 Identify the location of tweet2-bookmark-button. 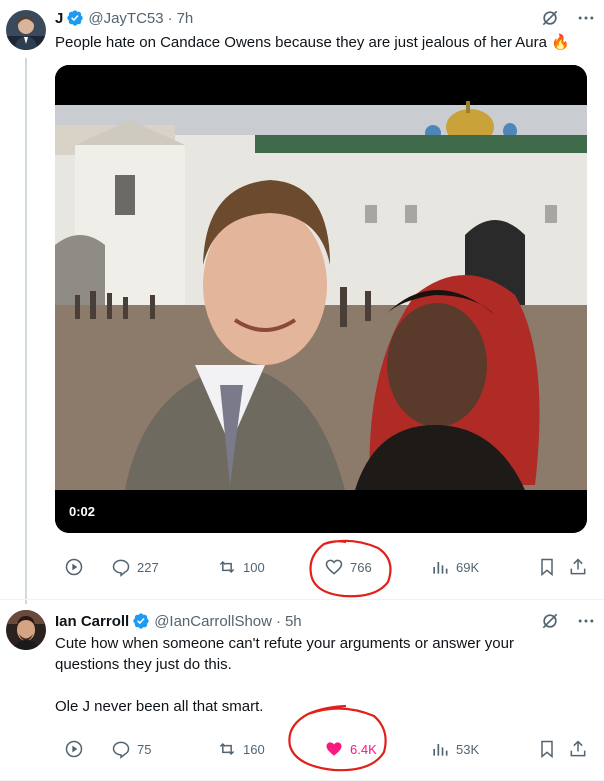
(550, 749).